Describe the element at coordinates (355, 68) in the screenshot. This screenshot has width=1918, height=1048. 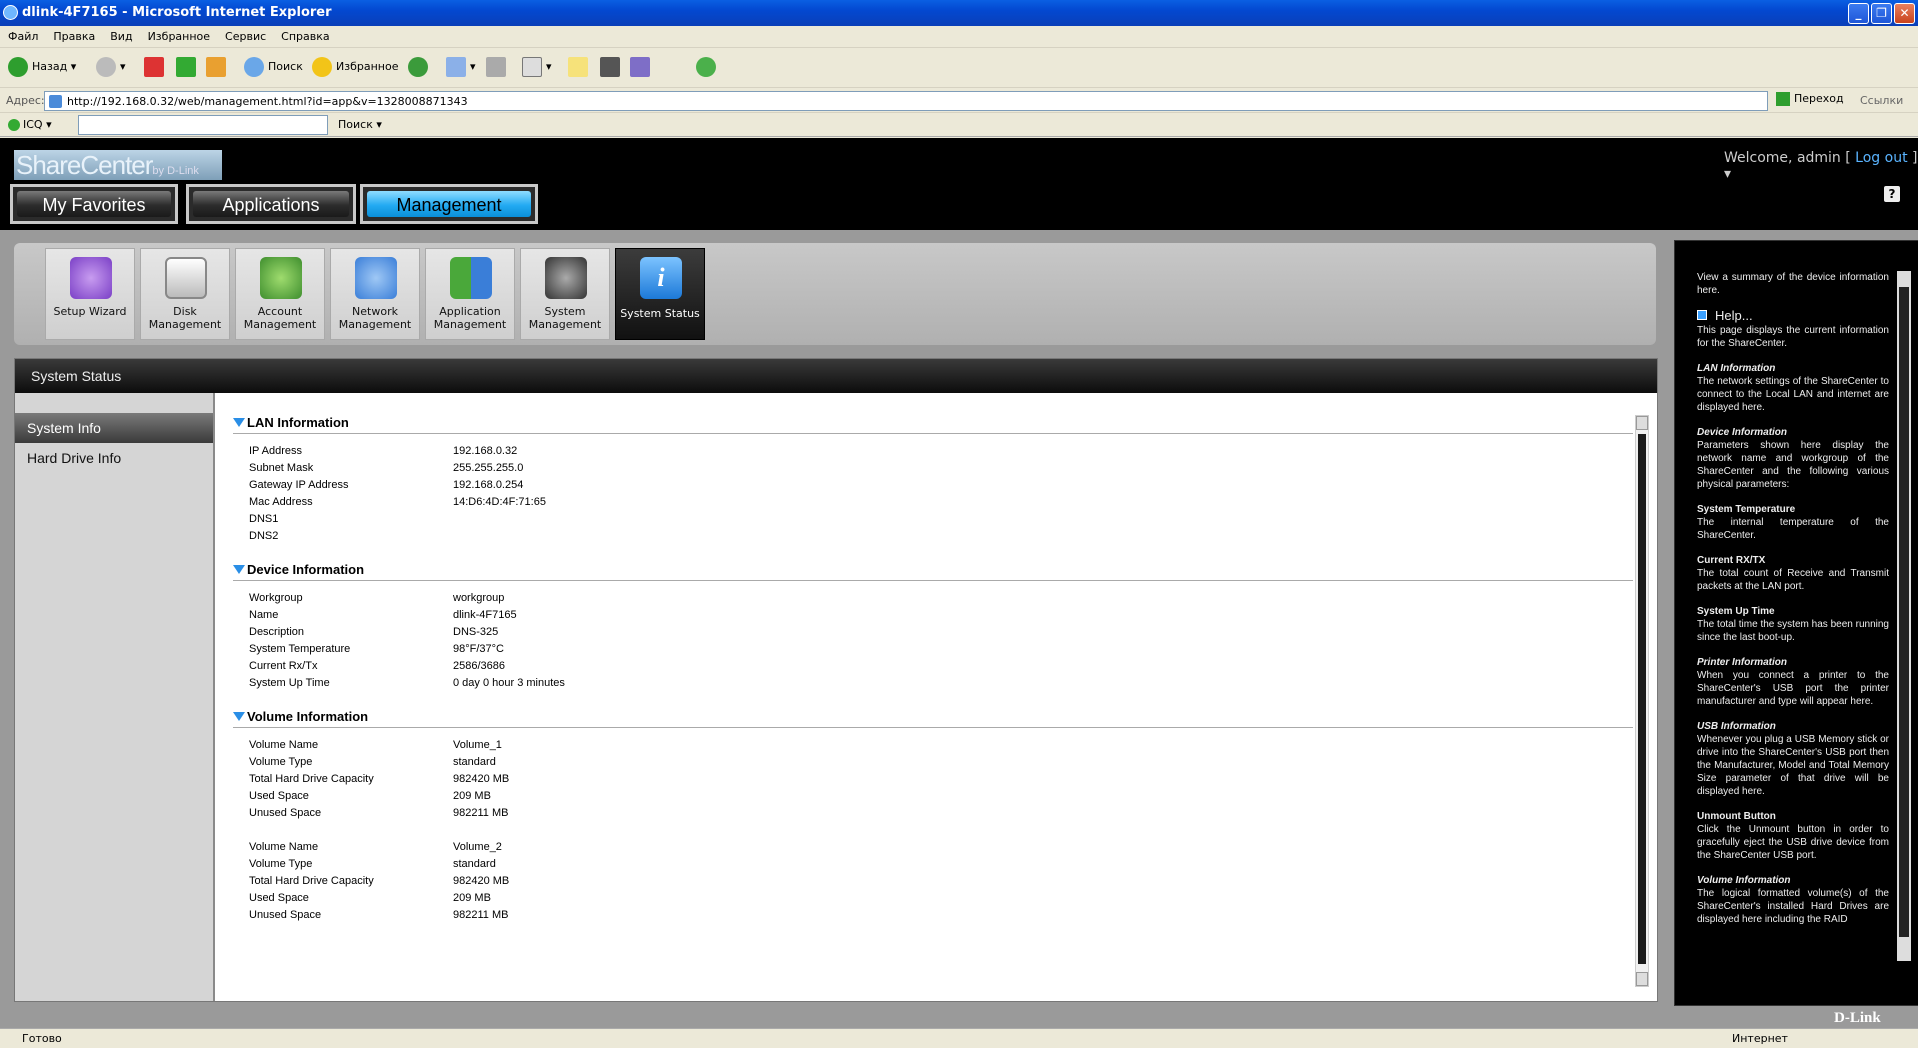
I see `favorites-button: Избранное` at that location.